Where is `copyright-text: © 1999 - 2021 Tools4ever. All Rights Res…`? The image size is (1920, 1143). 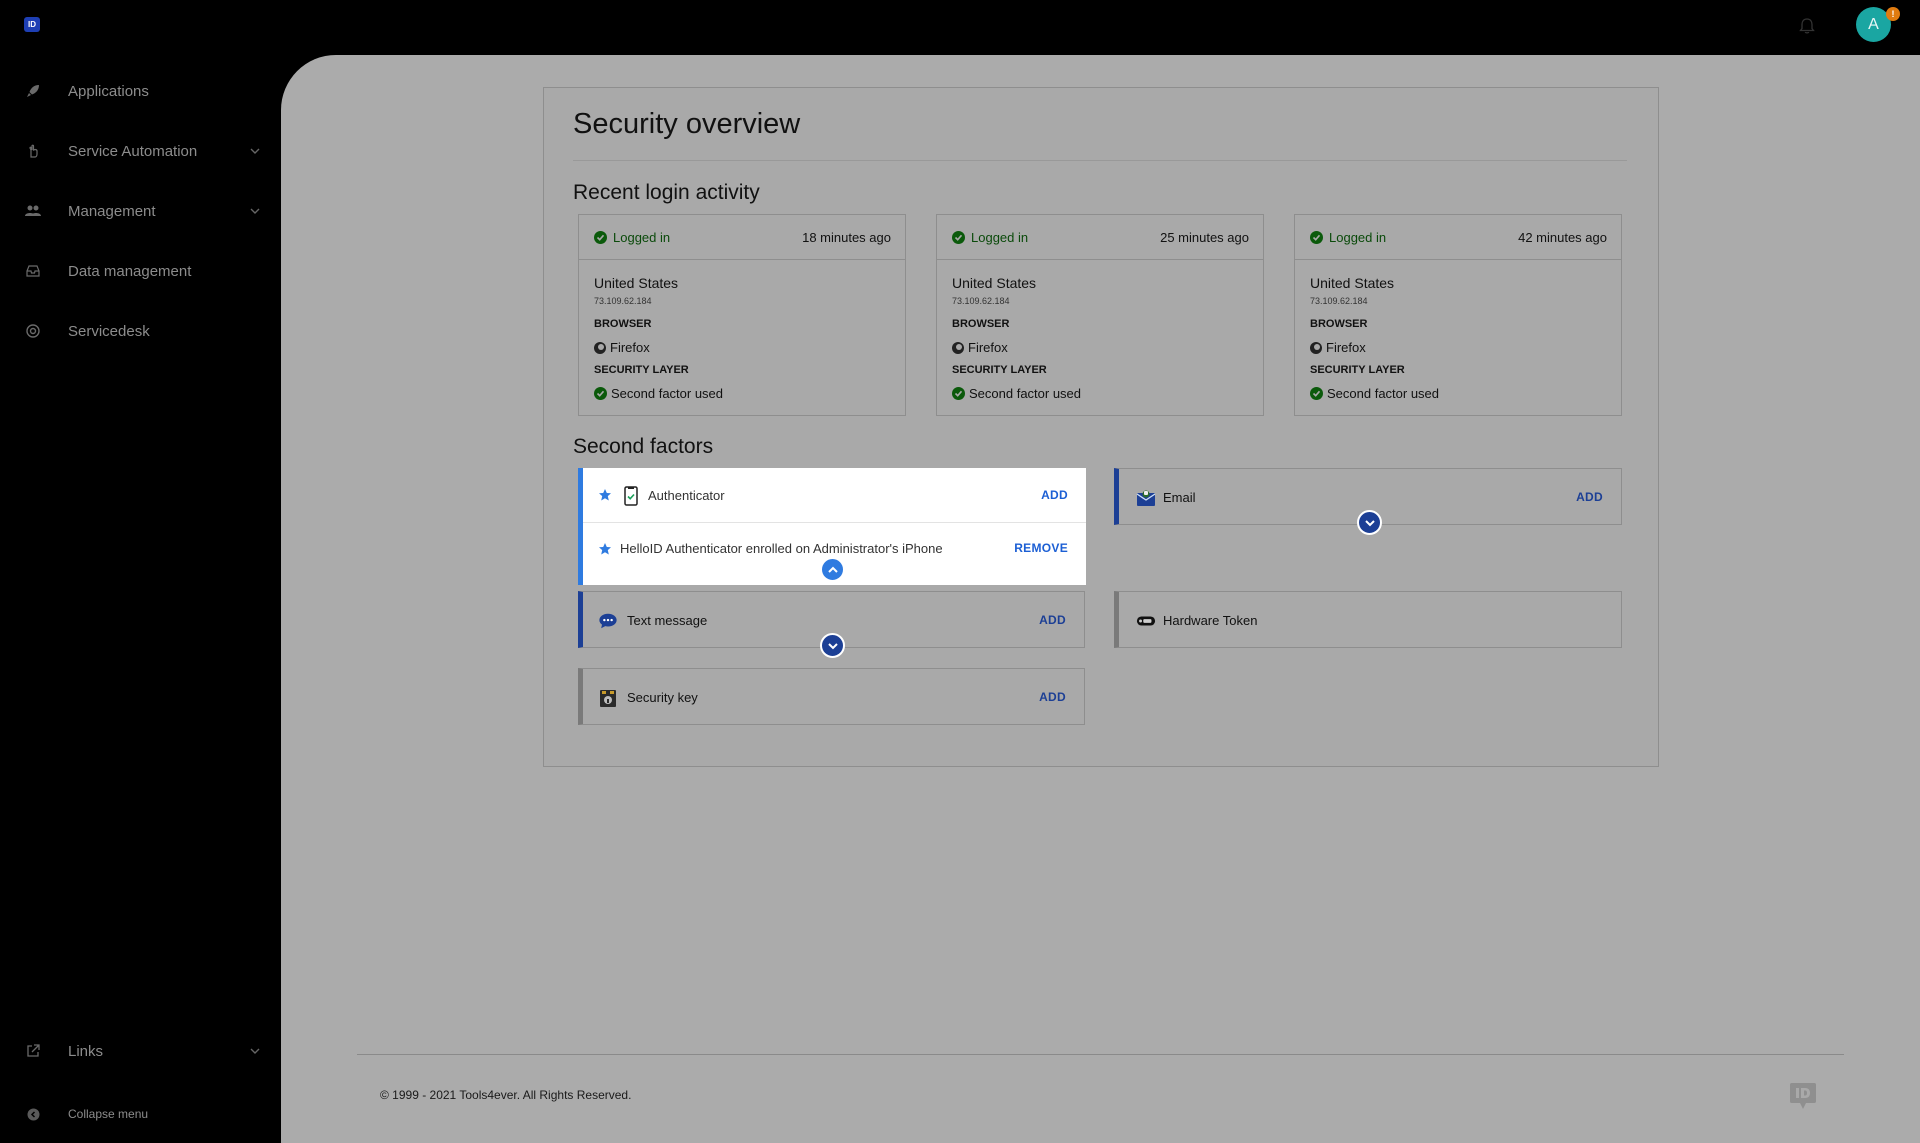
copyright-text: © 1999 - 2021 Tools4ever. All Rights Res… is located at coordinates (506, 1095).